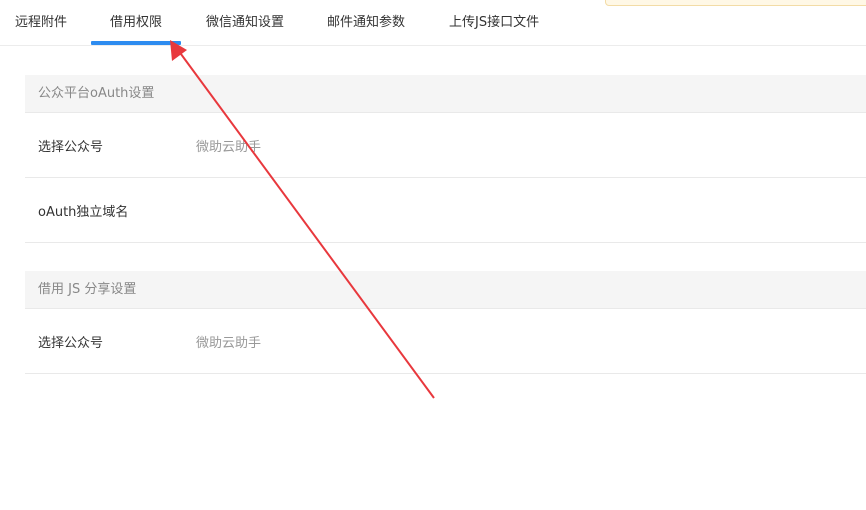 This screenshot has width=866, height=510. Describe the element at coordinates (445, 341) in the screenshot. I see `form-row-js-share-account: 选择公众号 微助云助手` at that location.